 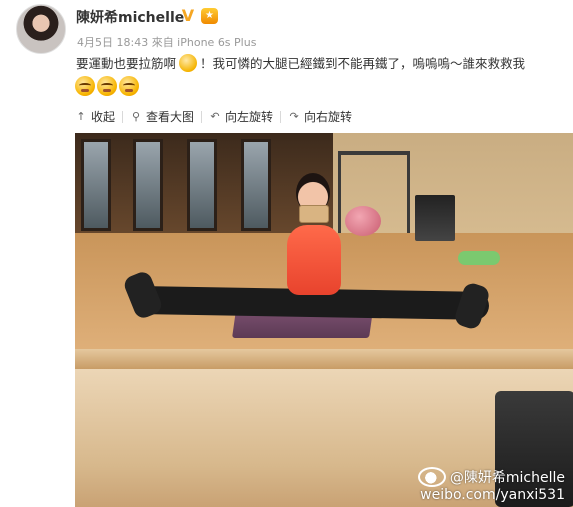 What do you see at coordinates (507, 478) in the screenshot?
I see `watermark-handle: @陳妍希michelle` at bounding box center [507, 478].